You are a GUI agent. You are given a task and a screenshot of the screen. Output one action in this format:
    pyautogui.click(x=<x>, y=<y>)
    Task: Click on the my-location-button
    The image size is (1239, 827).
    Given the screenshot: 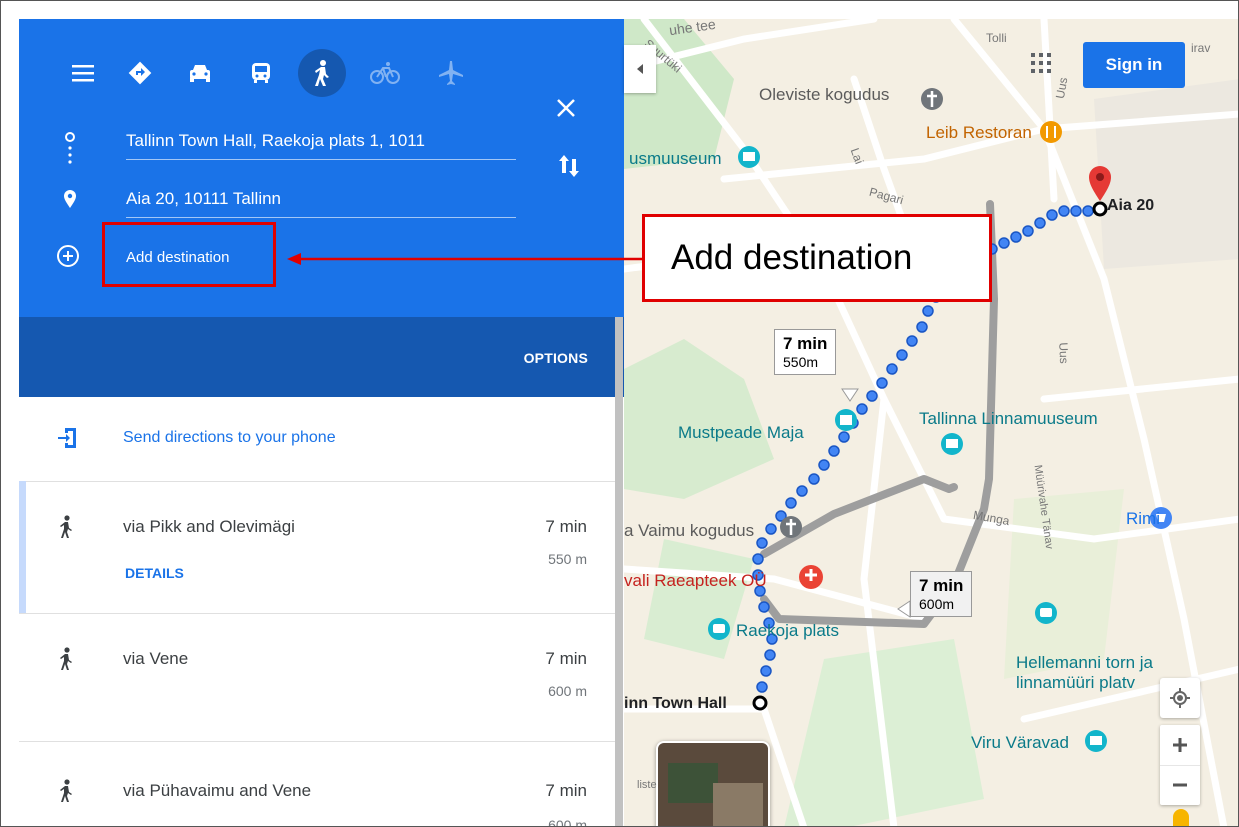 What is the action you would take?
    pyautogui.click(x=1180, y=698)
    